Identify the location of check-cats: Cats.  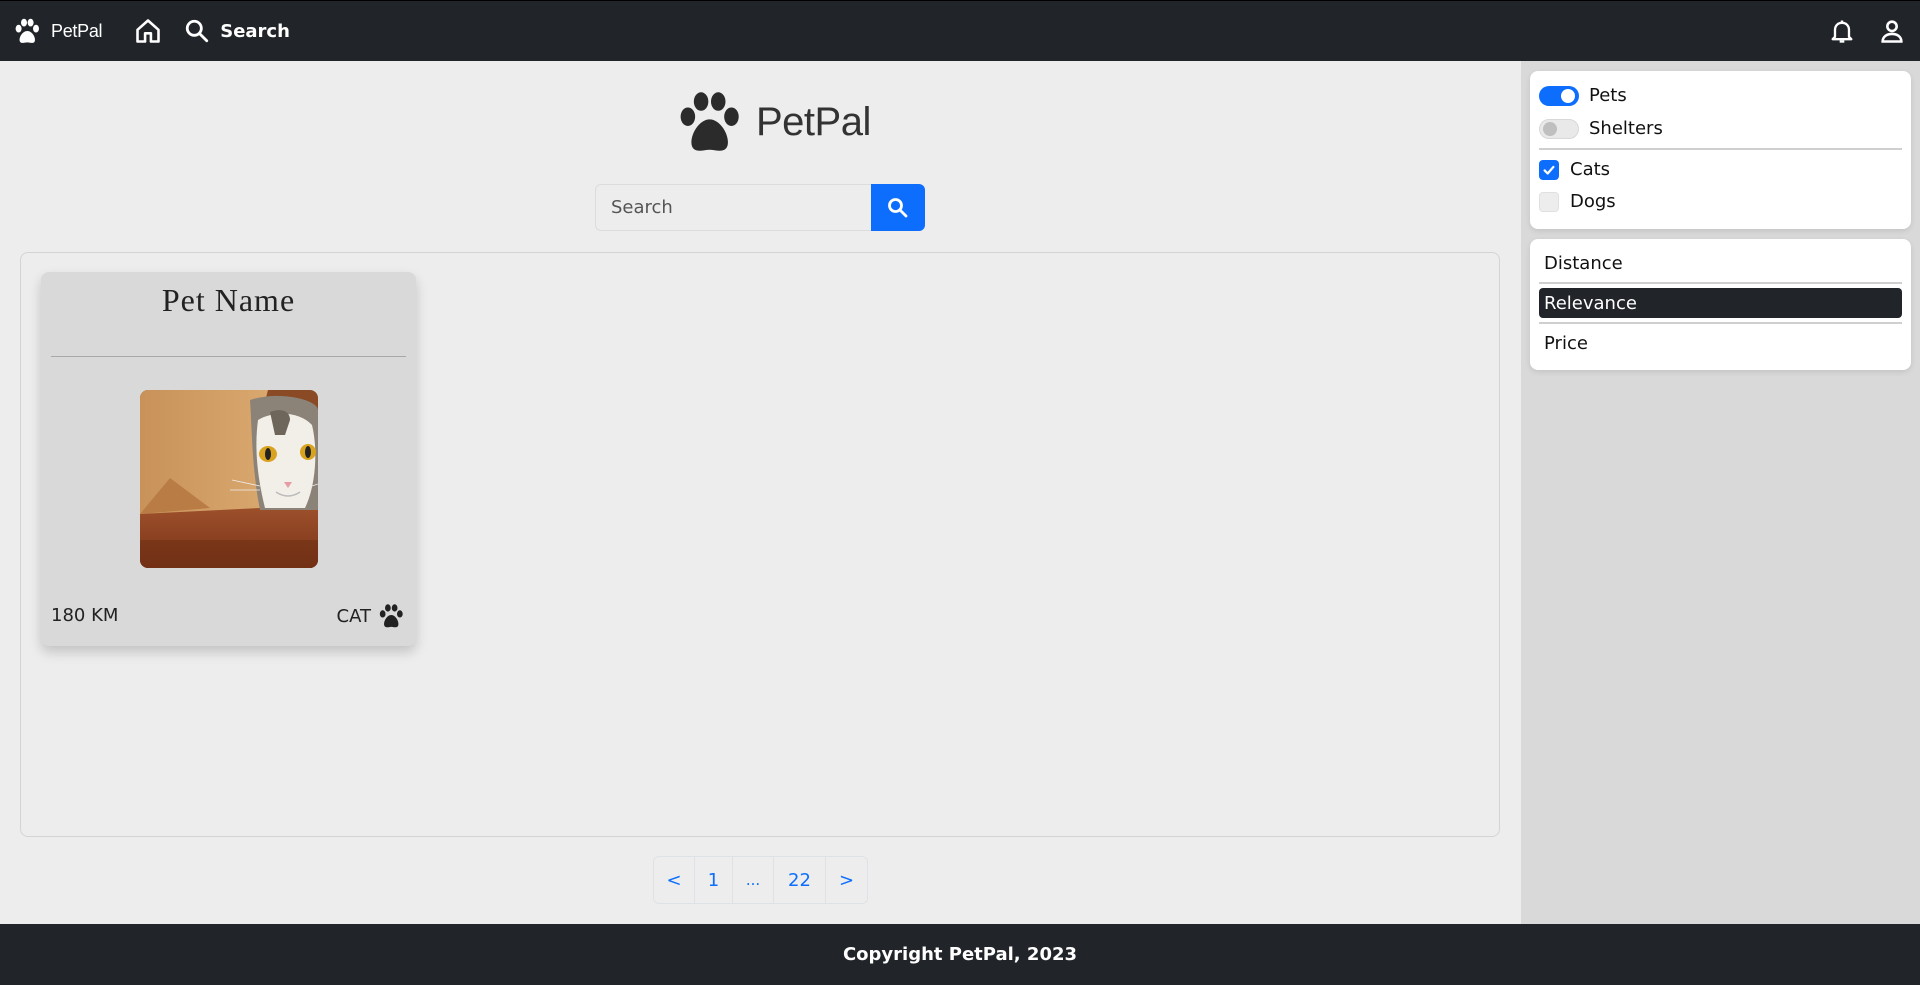
(1574, 169).